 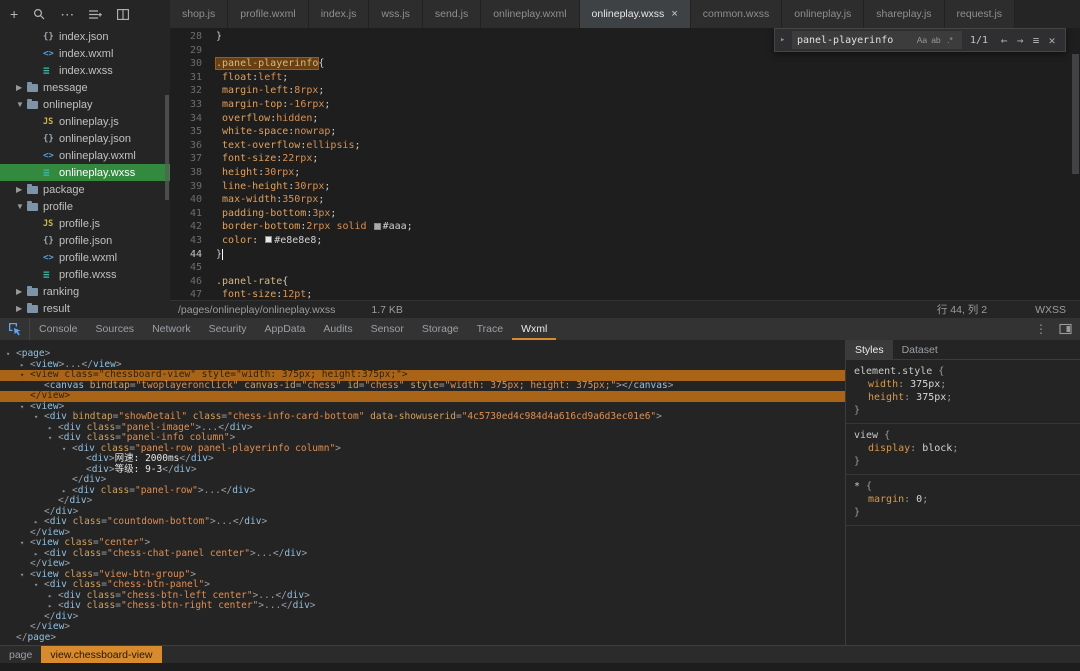 What do you see at coordinates (963, 448) in the screenshot?
I see `style-declaration: display: block;` at bounding box center [963, 448].